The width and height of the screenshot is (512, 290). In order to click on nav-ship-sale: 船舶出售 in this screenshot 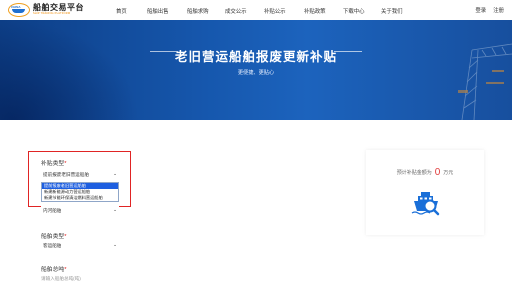, I will do `click(158, 11)`.